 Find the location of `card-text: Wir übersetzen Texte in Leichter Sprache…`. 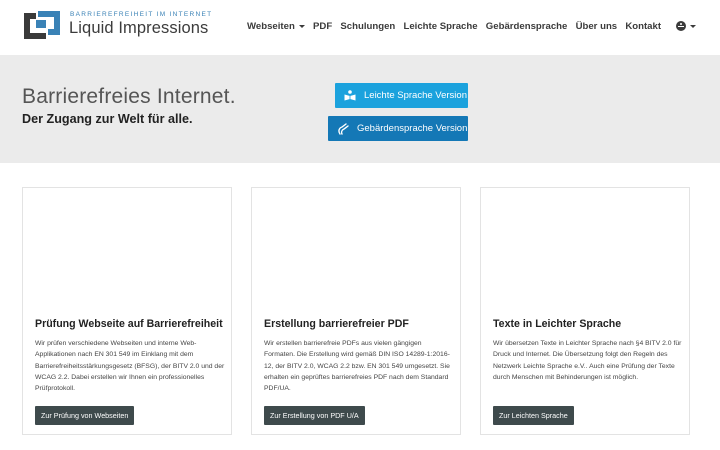

card-text: Wir übersetzen Texte in Leichter Sprache… is located at coordinates (587, 360).